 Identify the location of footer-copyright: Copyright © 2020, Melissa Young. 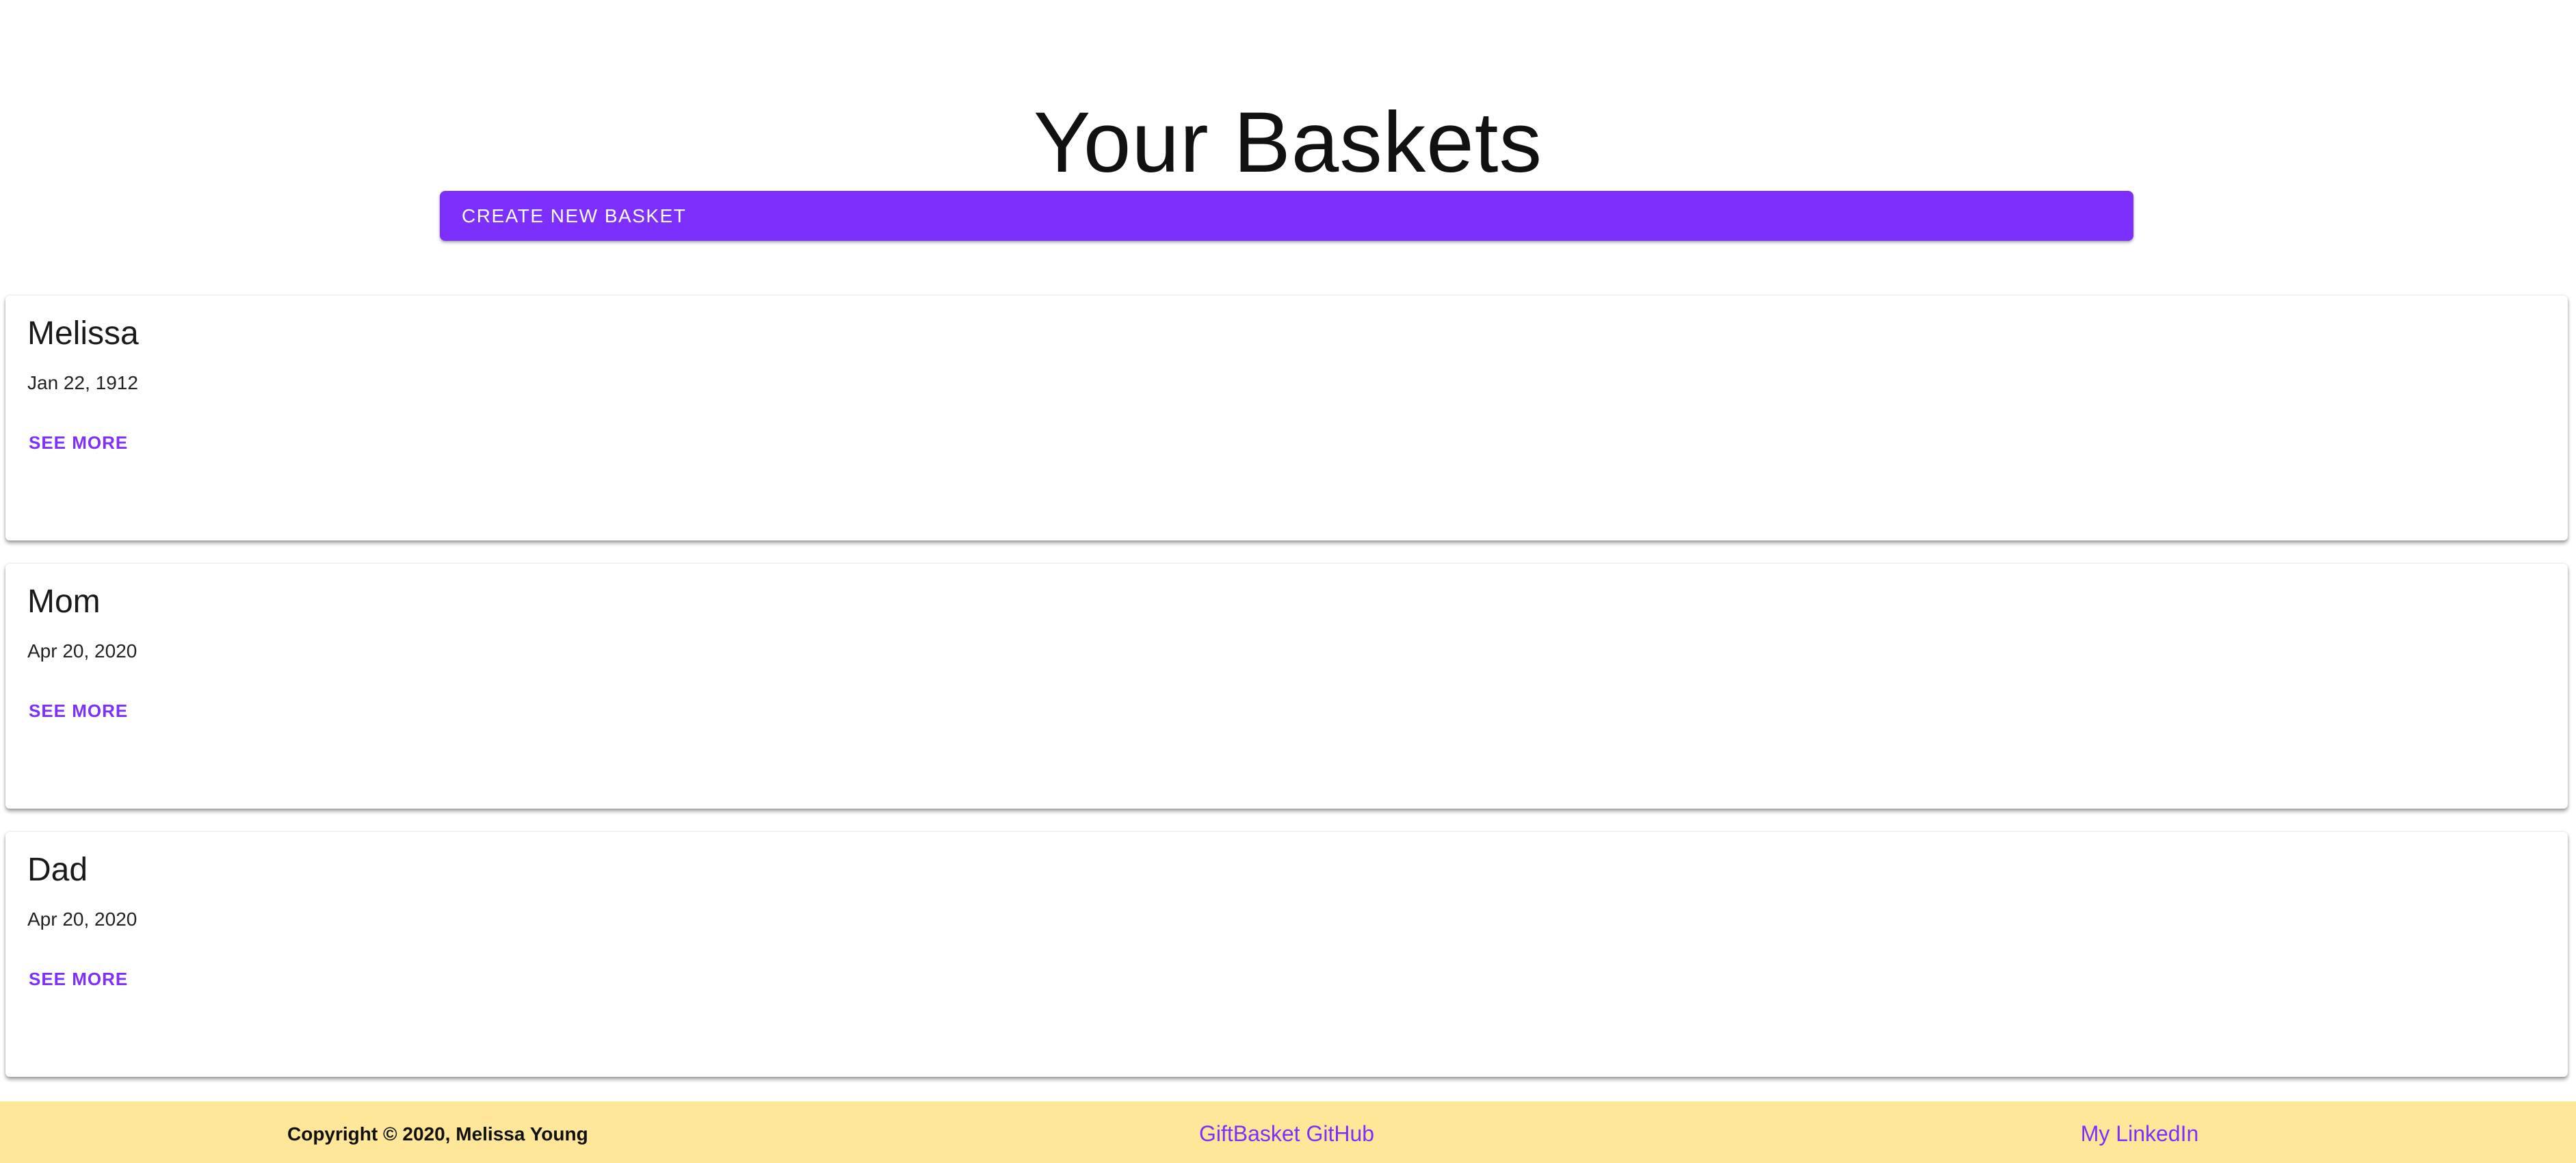
(437, 1134).